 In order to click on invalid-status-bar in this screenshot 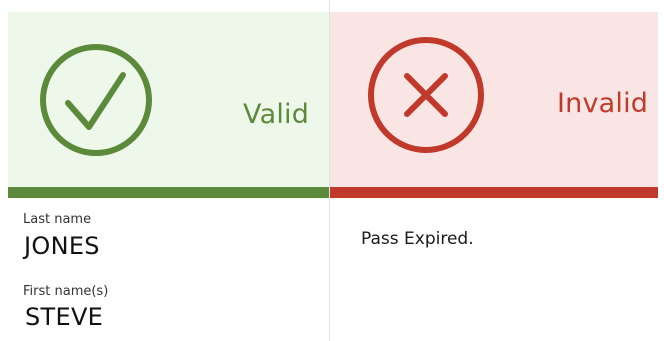, I will do `click(494, 192)`.